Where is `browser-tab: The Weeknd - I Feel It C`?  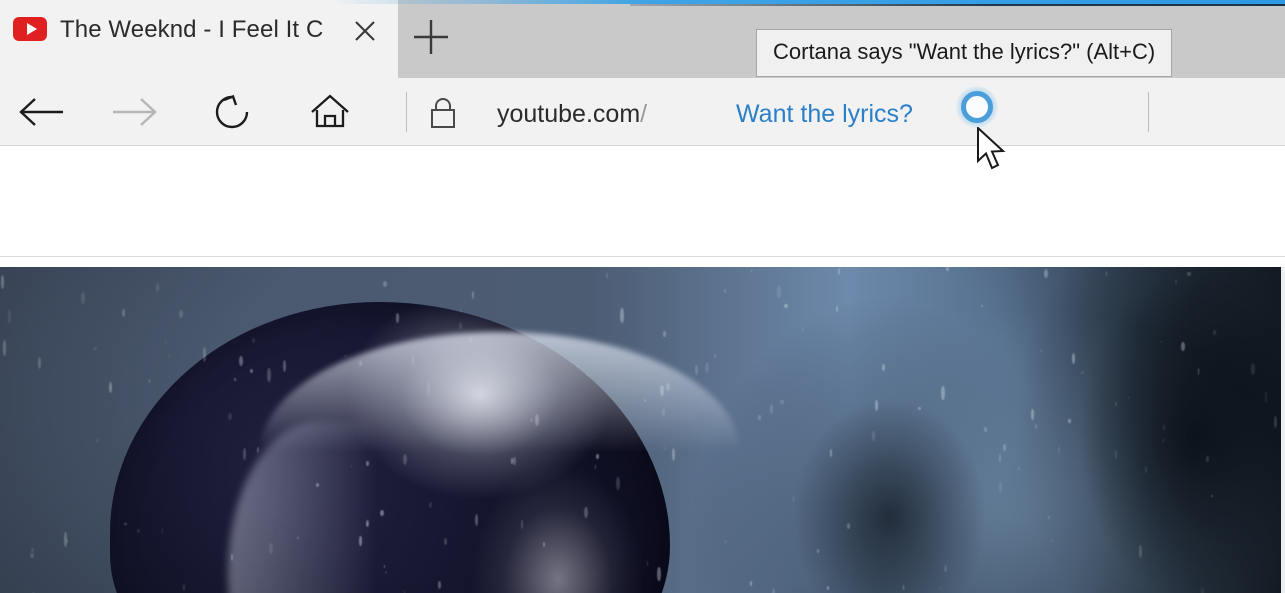
browser-tab: The Weeknd - I Feel It C is located at coordinates (199, 39).